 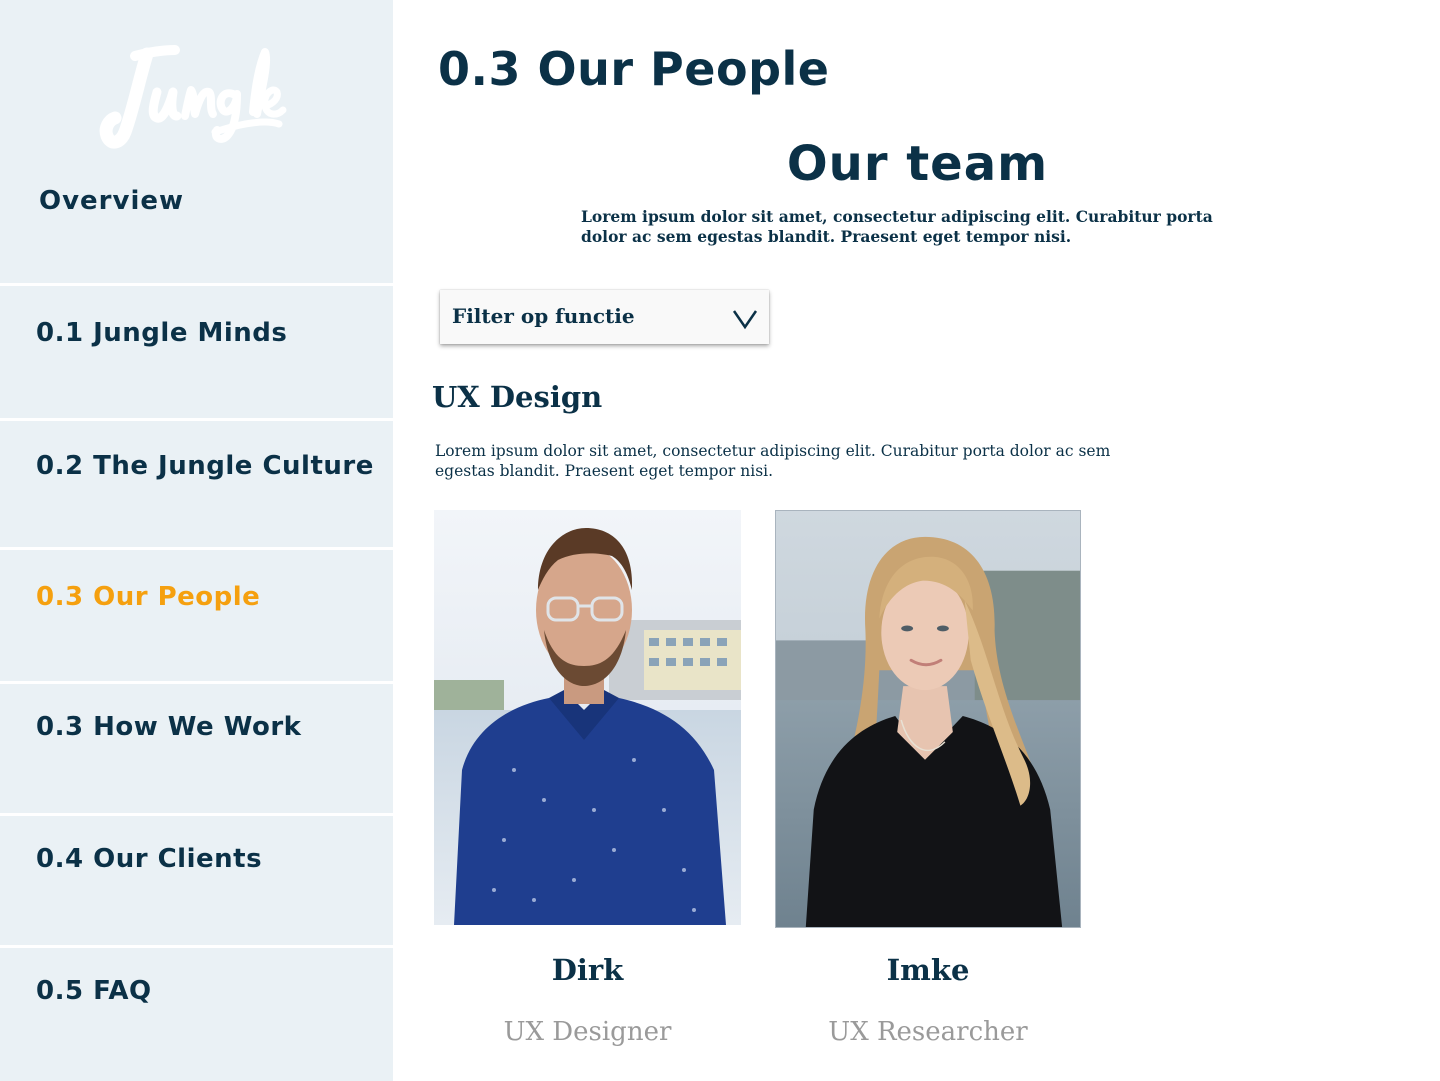 I want to click on section-title: UX Design, so click(x=517, y=397).